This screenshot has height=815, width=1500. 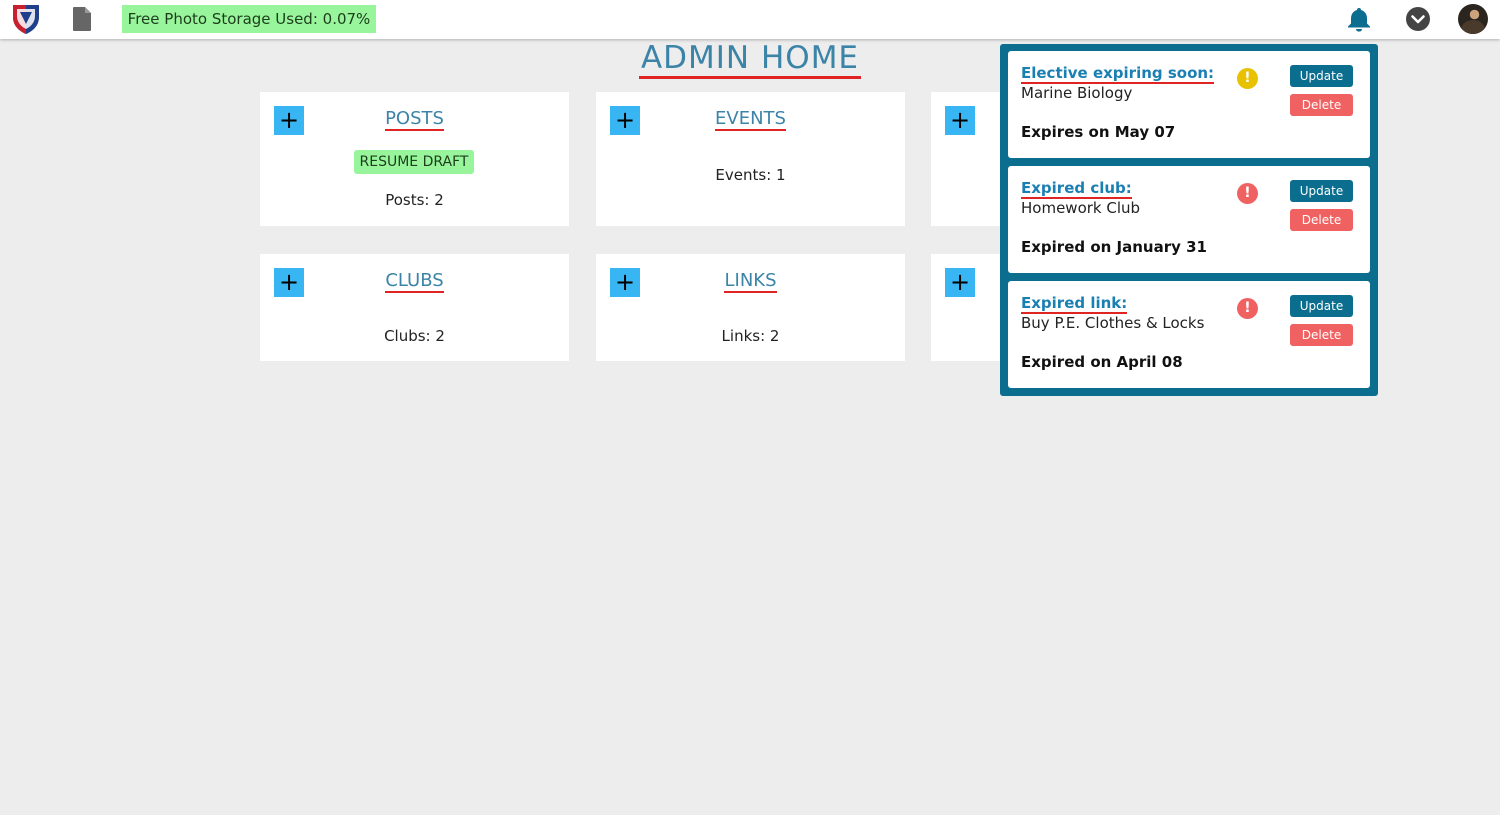 What do you see at coordinates (750, 307) in the screenshot?
I see `links-card: + LINKS Links: 2` at bounding box center [750, 307].